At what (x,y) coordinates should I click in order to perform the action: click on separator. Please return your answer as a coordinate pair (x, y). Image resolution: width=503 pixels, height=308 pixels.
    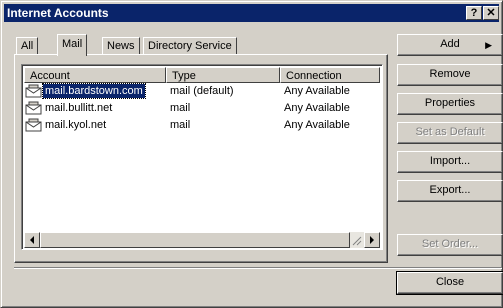
    Looking at the image, I should click on (258, 268).